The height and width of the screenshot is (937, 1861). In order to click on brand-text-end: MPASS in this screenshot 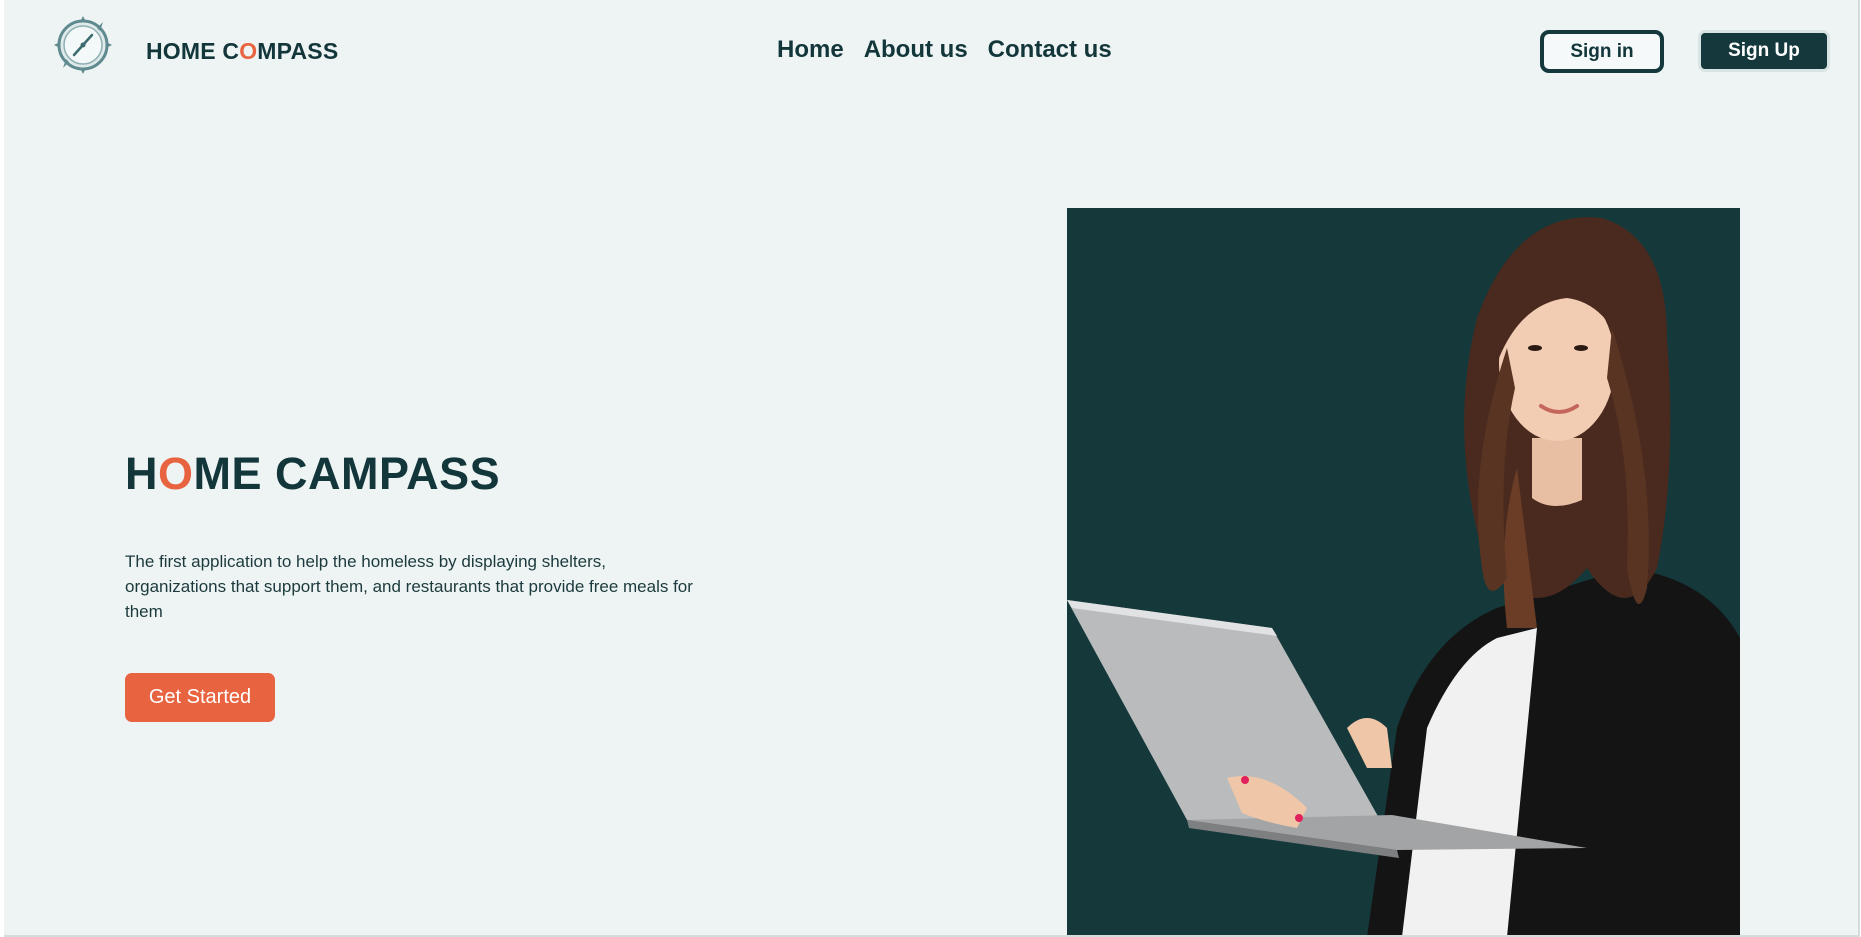, I will do `click(298, 51)`.